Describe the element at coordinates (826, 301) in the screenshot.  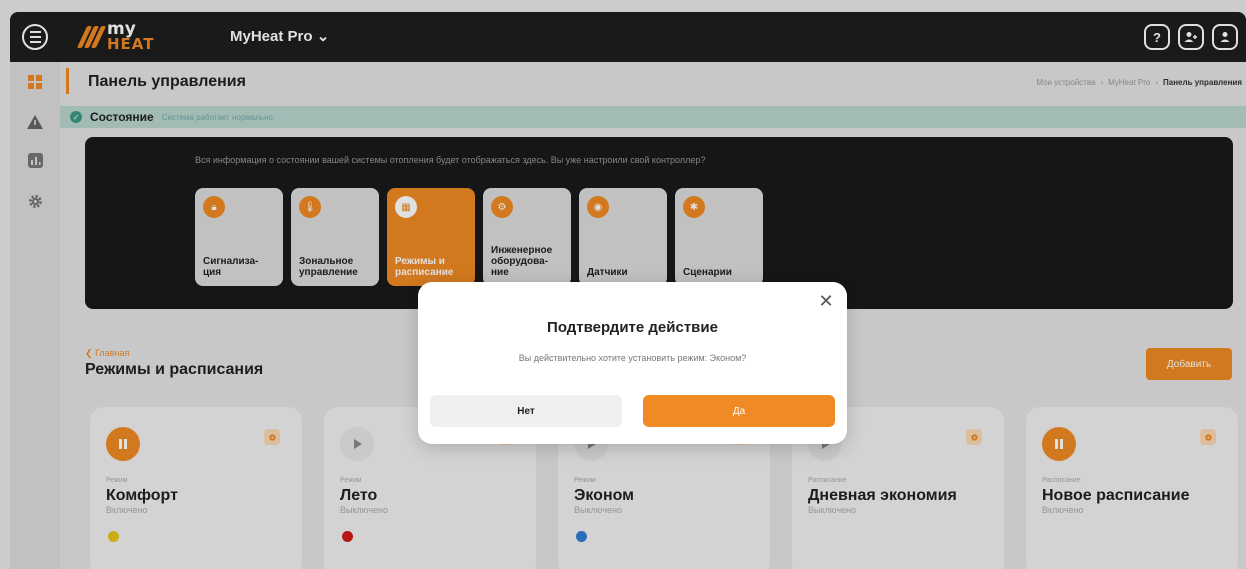
I see `close-icon: ✕` at that location.